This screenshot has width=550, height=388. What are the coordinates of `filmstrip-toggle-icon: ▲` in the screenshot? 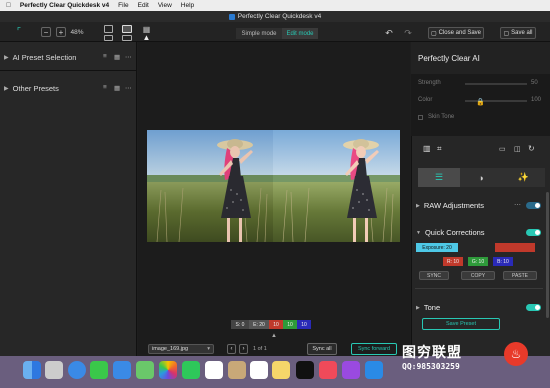 It's located at (274, 336).